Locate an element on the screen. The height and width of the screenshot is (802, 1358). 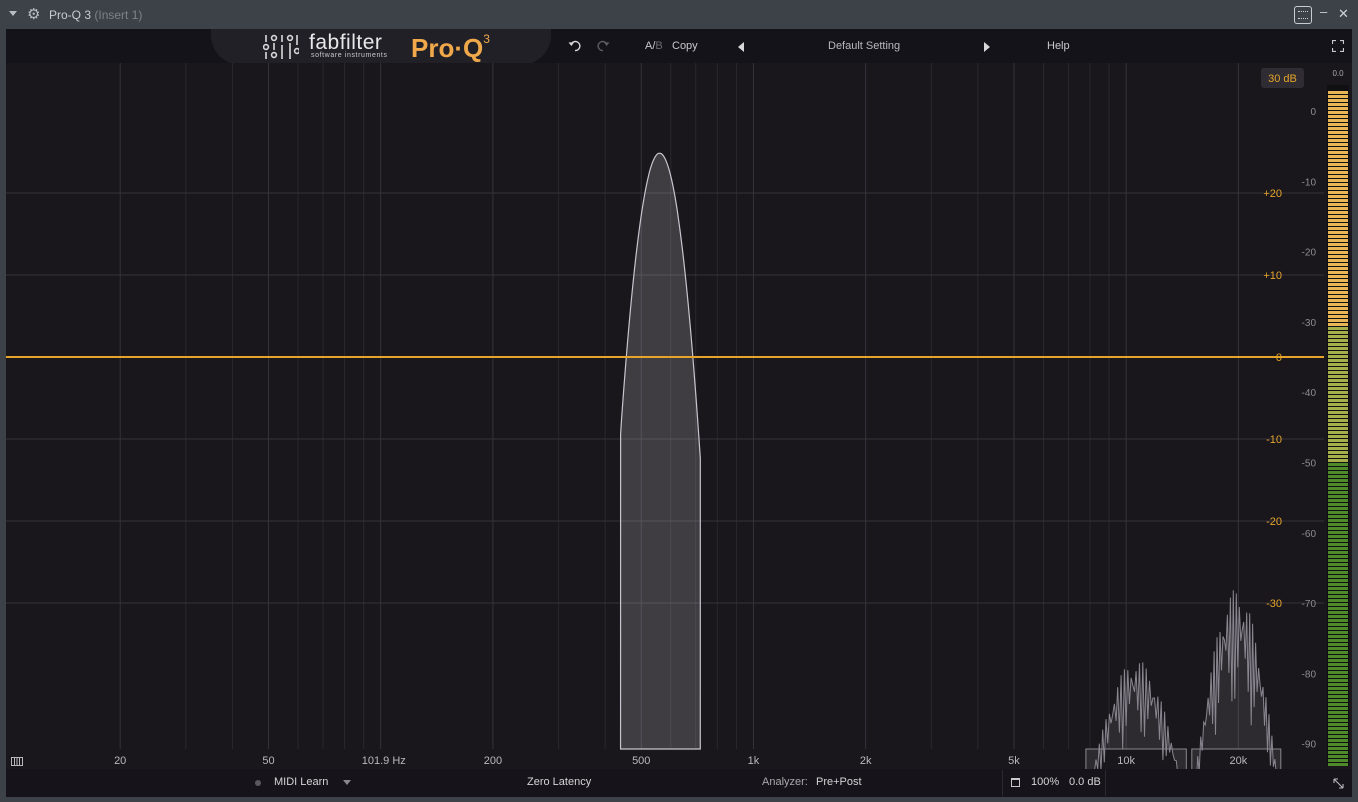
eq-db-label: -10 is located at coordinates (1274, 440).